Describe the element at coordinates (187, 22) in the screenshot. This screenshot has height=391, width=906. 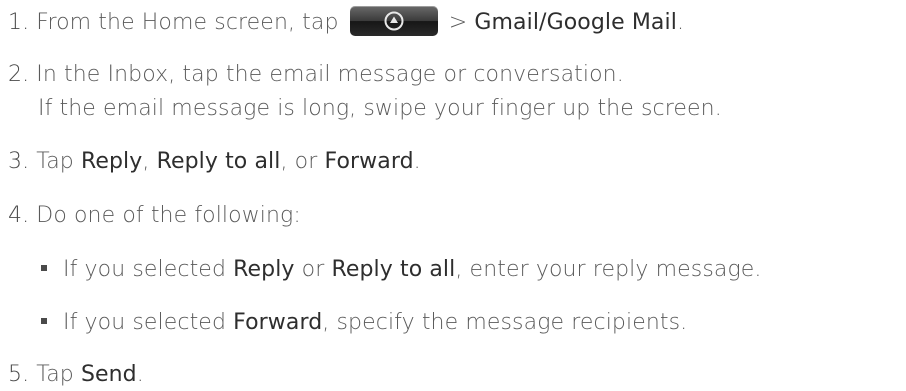
I see `step-text: From the Home screen, tap` at that location.